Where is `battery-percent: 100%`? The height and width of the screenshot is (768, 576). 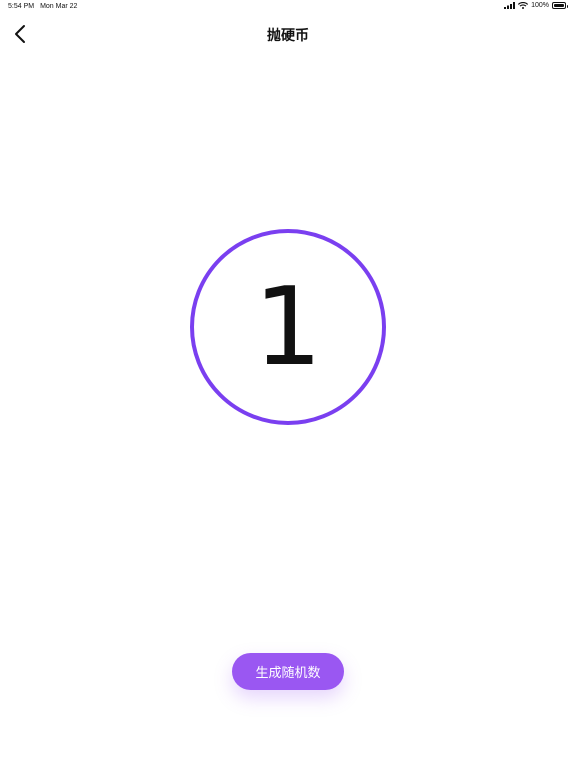
battery-percent: 100% is located at coordinates (540, 5).